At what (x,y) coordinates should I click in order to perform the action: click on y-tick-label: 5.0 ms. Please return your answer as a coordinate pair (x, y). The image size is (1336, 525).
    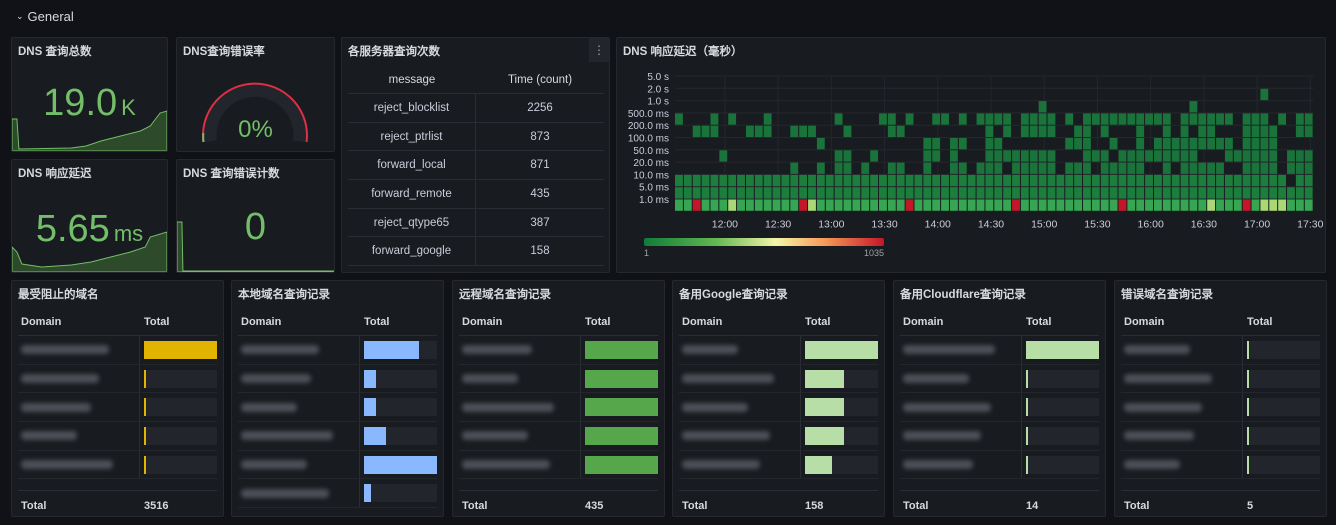
    Looking at the image, I should click on (654, 188).